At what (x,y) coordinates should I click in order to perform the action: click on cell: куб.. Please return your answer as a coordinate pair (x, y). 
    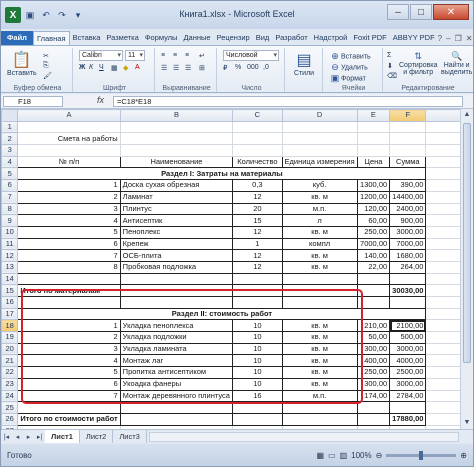
    Looking at the image, I should click on (319, 185).